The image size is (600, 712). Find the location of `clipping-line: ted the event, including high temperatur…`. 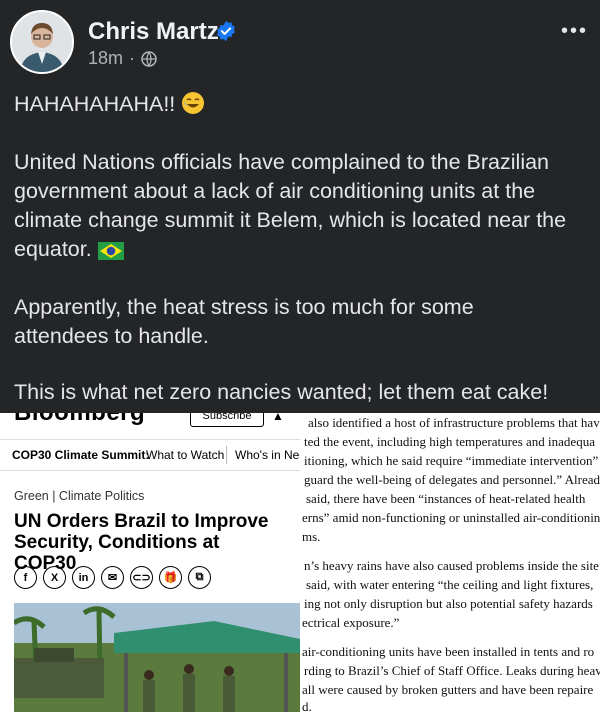

clipping-line: ted the event, including high temperatur… is located at coordinates (449, 441).